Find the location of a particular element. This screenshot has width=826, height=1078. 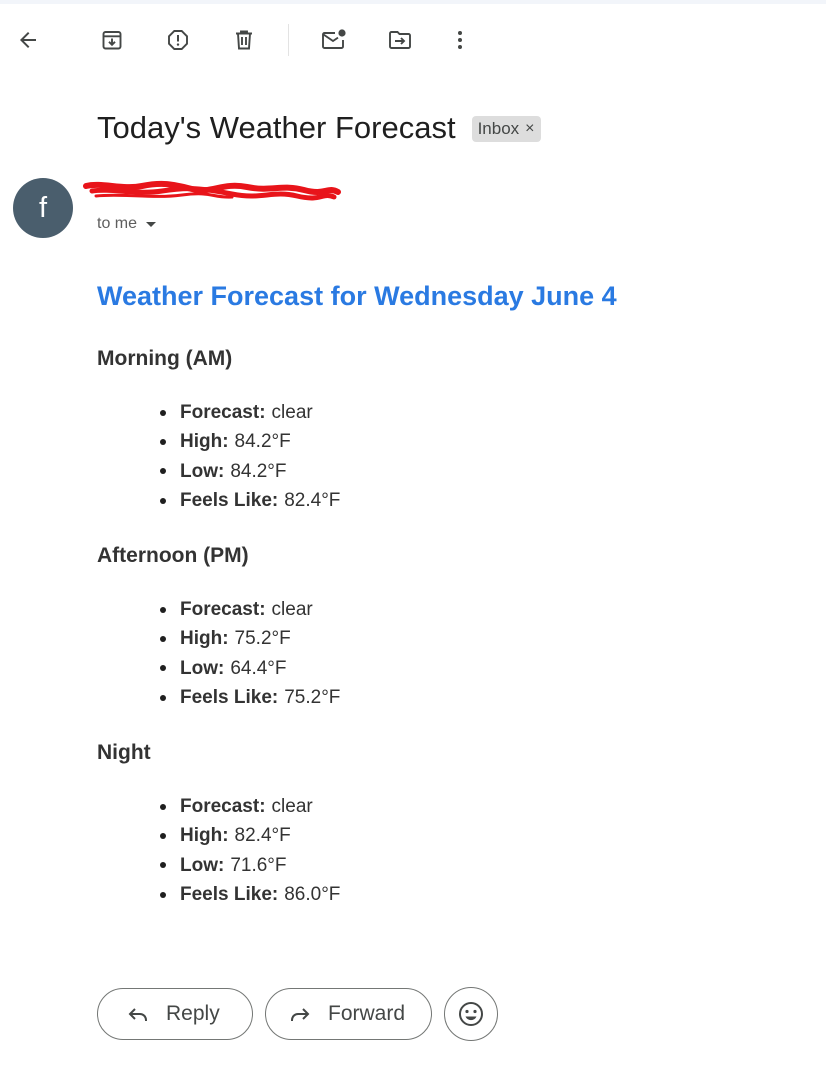

reply-button: Reply is located at coordinates (175, 1014).